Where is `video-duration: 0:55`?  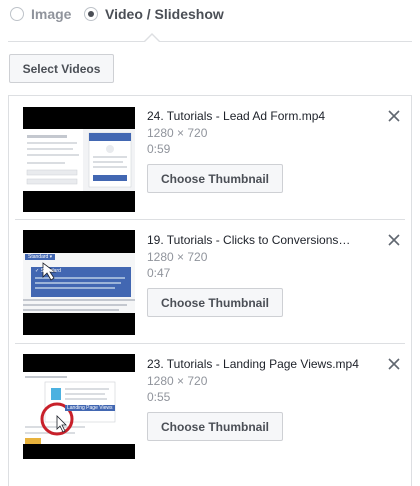
video-duration: 0:55 is located at coordinates (159, 397).